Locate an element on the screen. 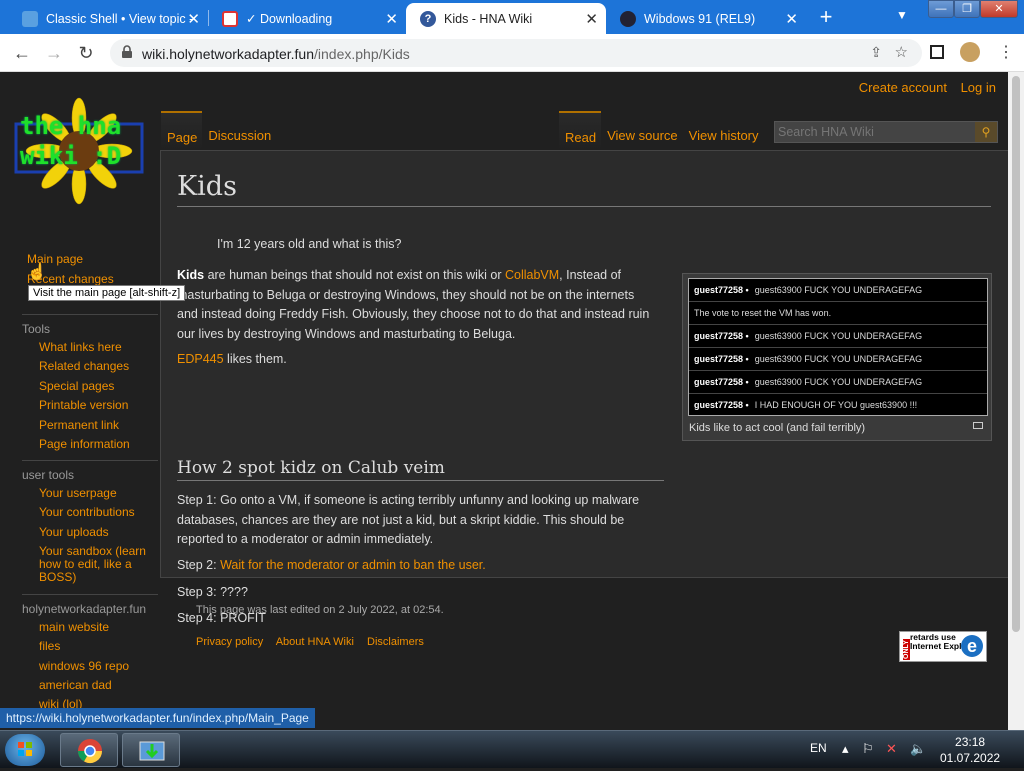 This screenshot has width=1024, height=771. star-icon: ☆ is located at coordinates (901, 52).